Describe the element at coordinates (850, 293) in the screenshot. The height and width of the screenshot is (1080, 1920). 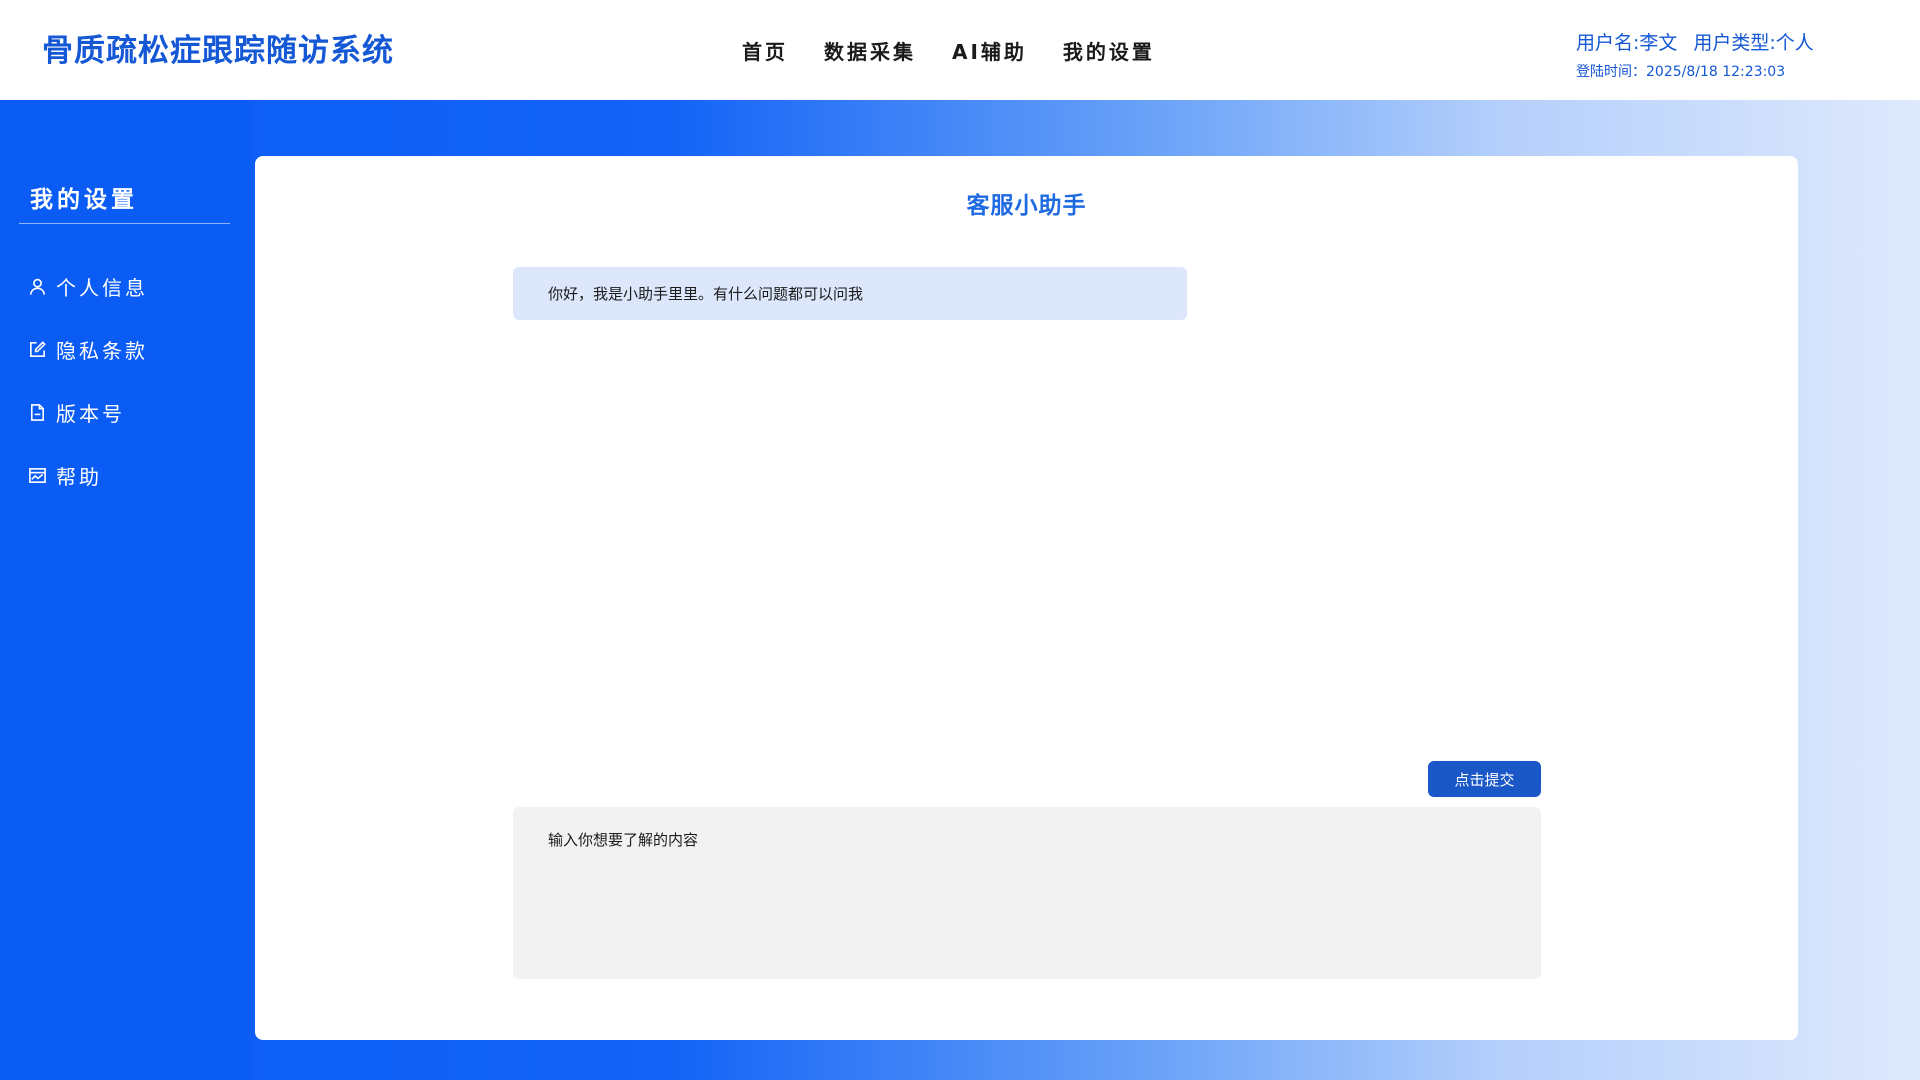
I see `bot-message-bubble: 你好，我是小助手里里。有什么问题都可以问我` at that location.